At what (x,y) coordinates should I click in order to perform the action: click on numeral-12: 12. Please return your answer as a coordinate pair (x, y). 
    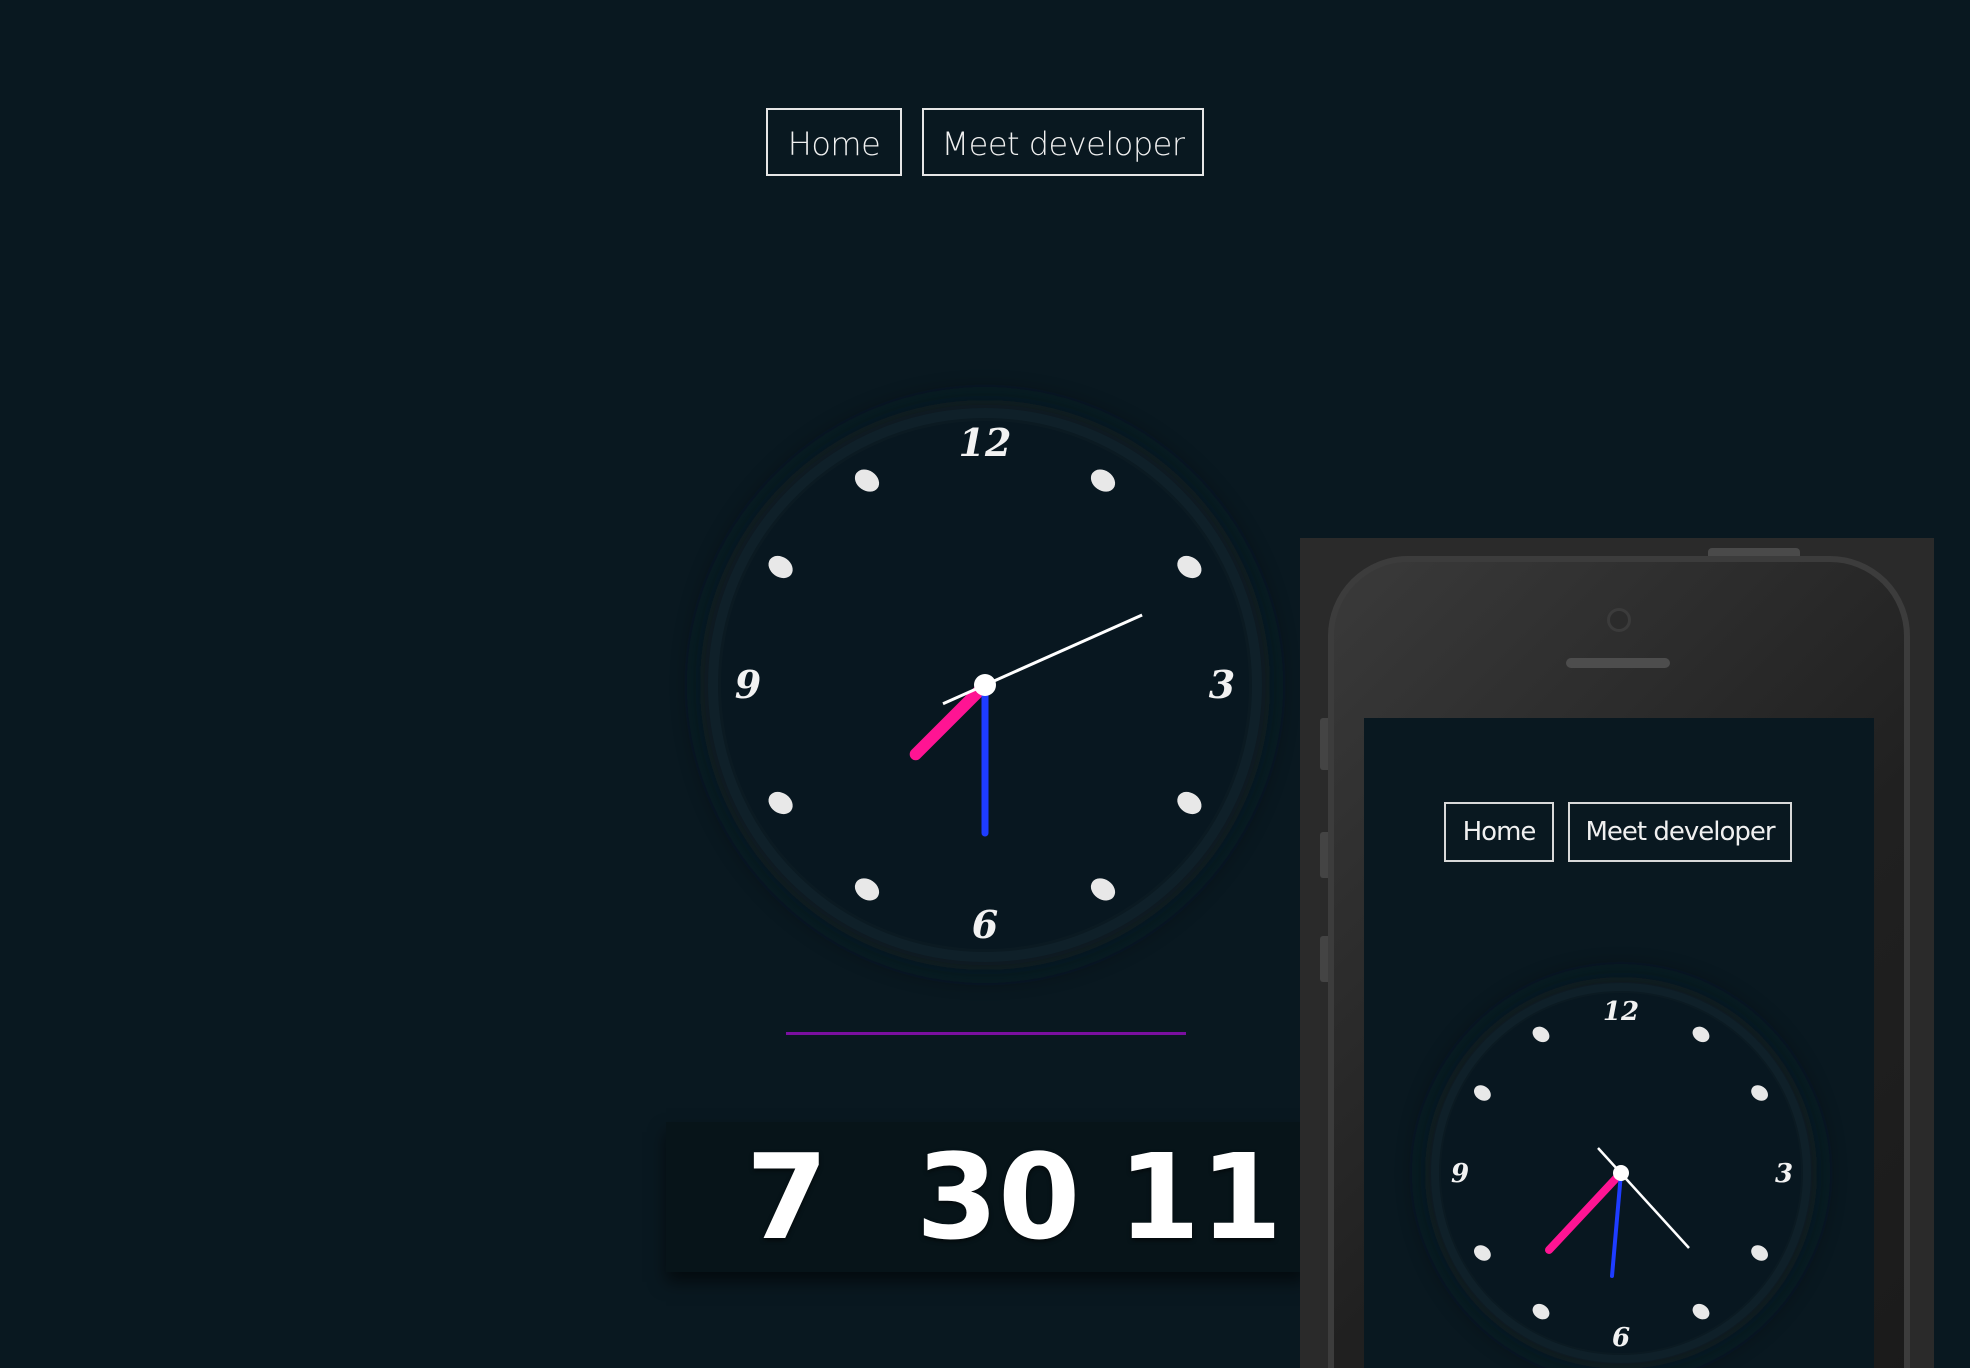
    Looking at the image, I should click on (985, 442).